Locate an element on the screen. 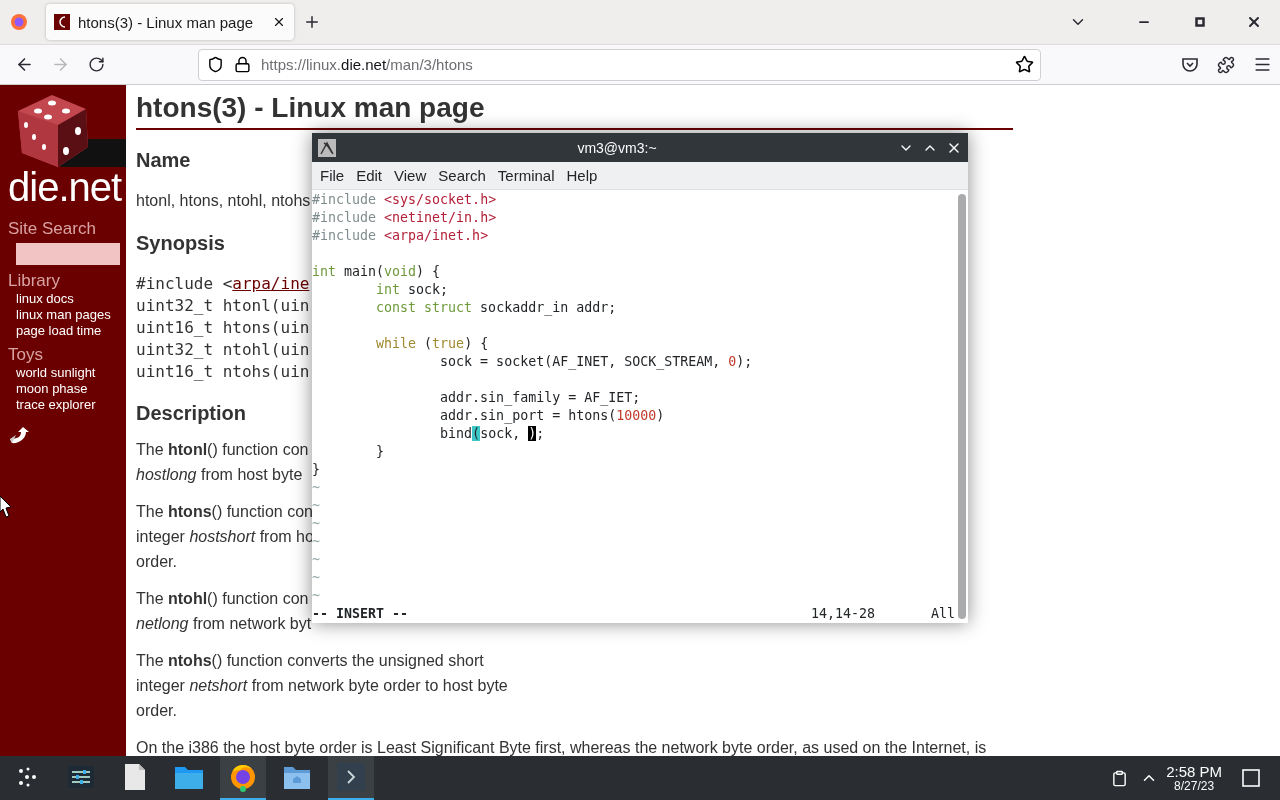 This screenshot has height=800, width=1280. menu-item: Help is located at coordinates (582, 175).